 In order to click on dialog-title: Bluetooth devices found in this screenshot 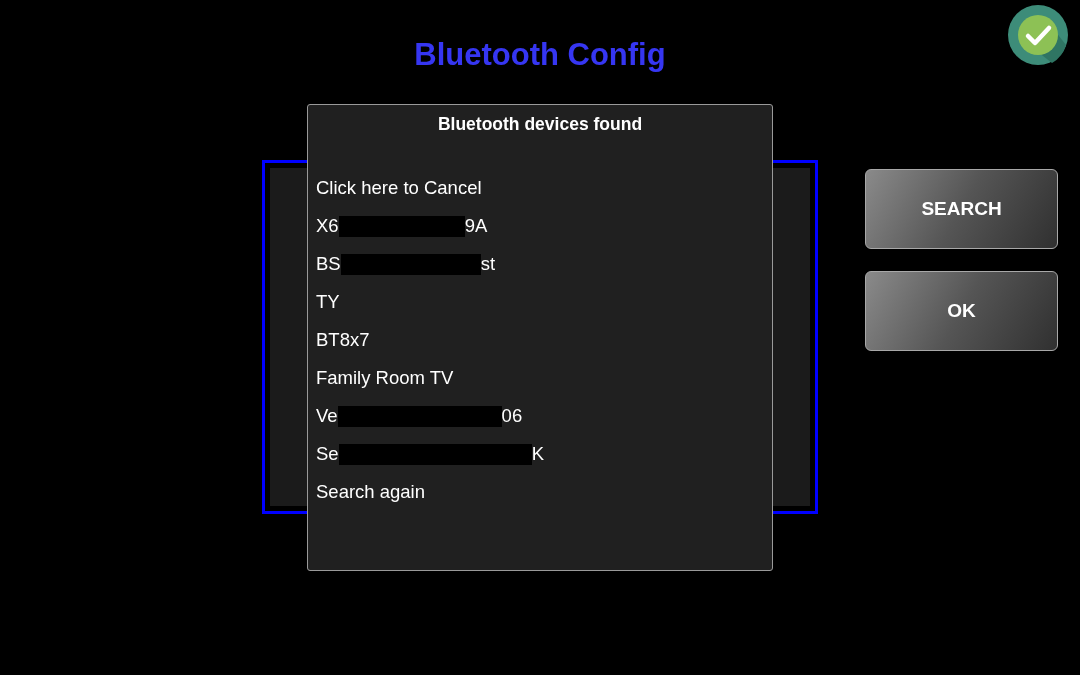, I will do `click(540, 124)`.